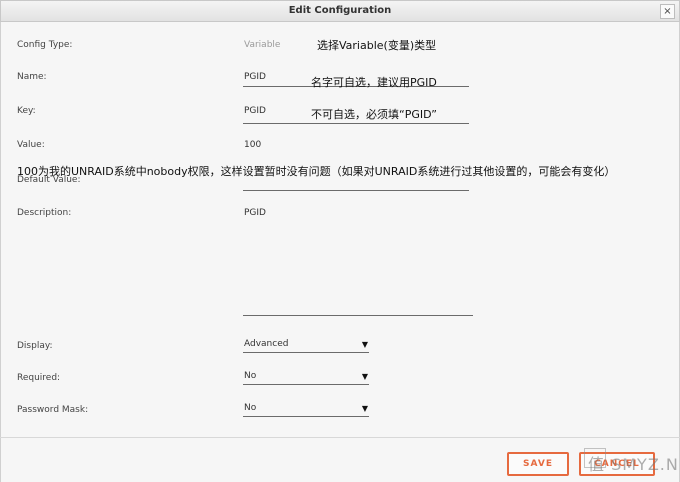 The height and width of the screenshot is (482, 680). I want to click on display-select: Advanced ▼, so click(306, 346).